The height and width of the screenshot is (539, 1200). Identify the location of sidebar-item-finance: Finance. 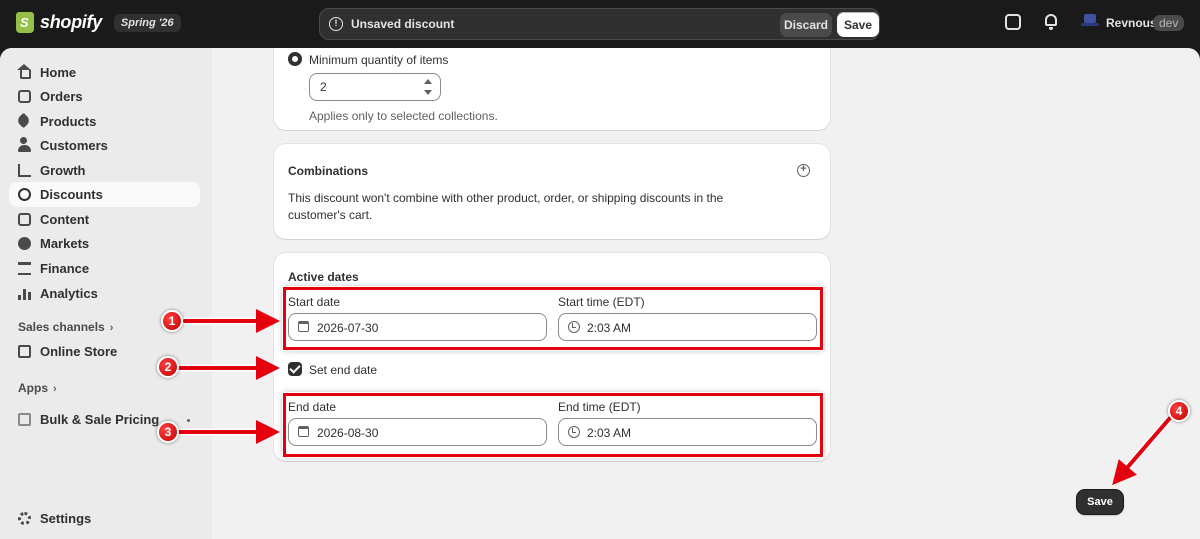
(104, 268).